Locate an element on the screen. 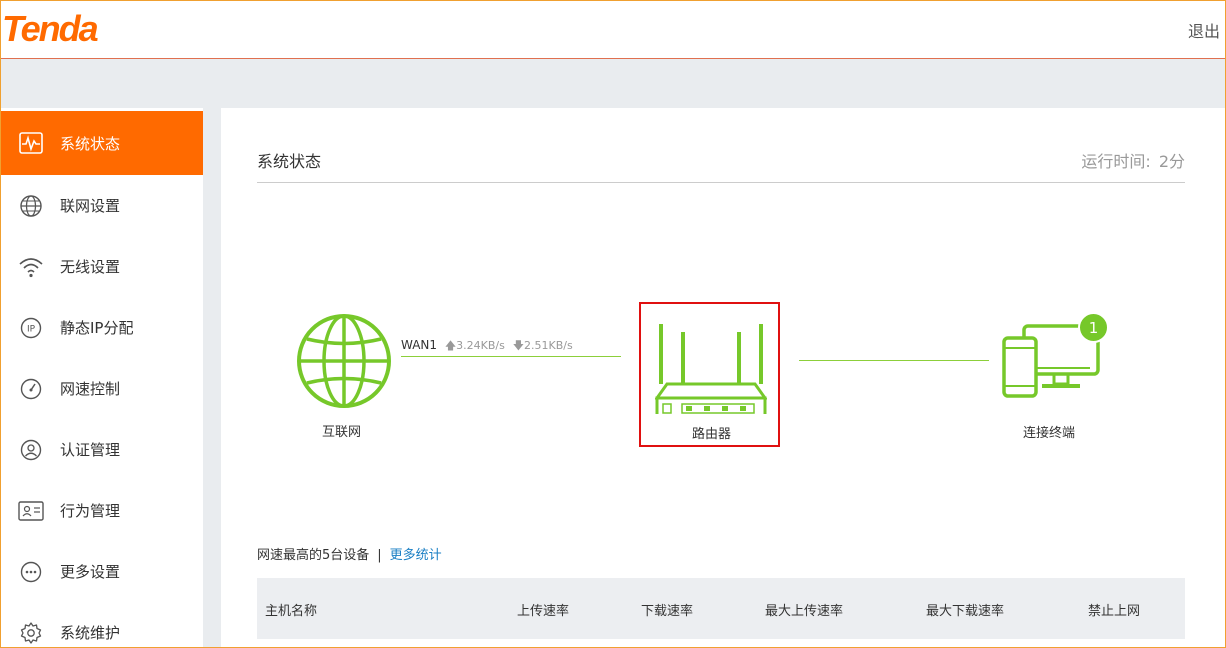  sidebar: 系统状态 联网设置 无线设置 IP 静态IP分配 网速控制 认证管理 行为管理 is located at coordinates (101, 378).